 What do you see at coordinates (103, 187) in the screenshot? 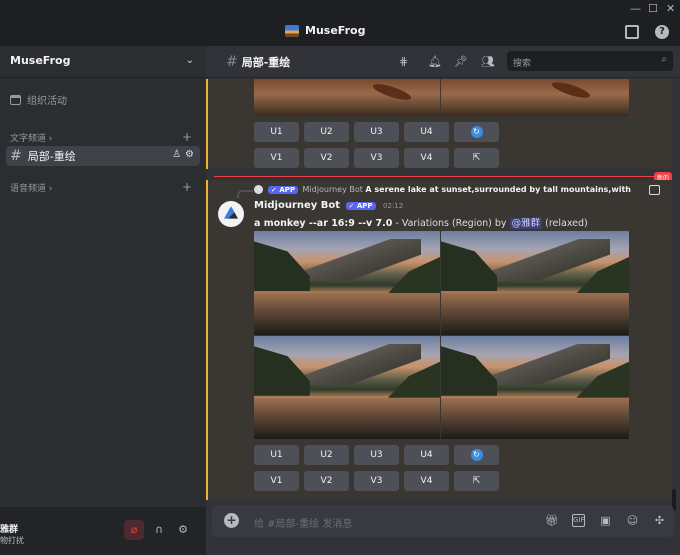
I see `voice-channels-category: 语音频道 › +` at bounding box center [103, 187].